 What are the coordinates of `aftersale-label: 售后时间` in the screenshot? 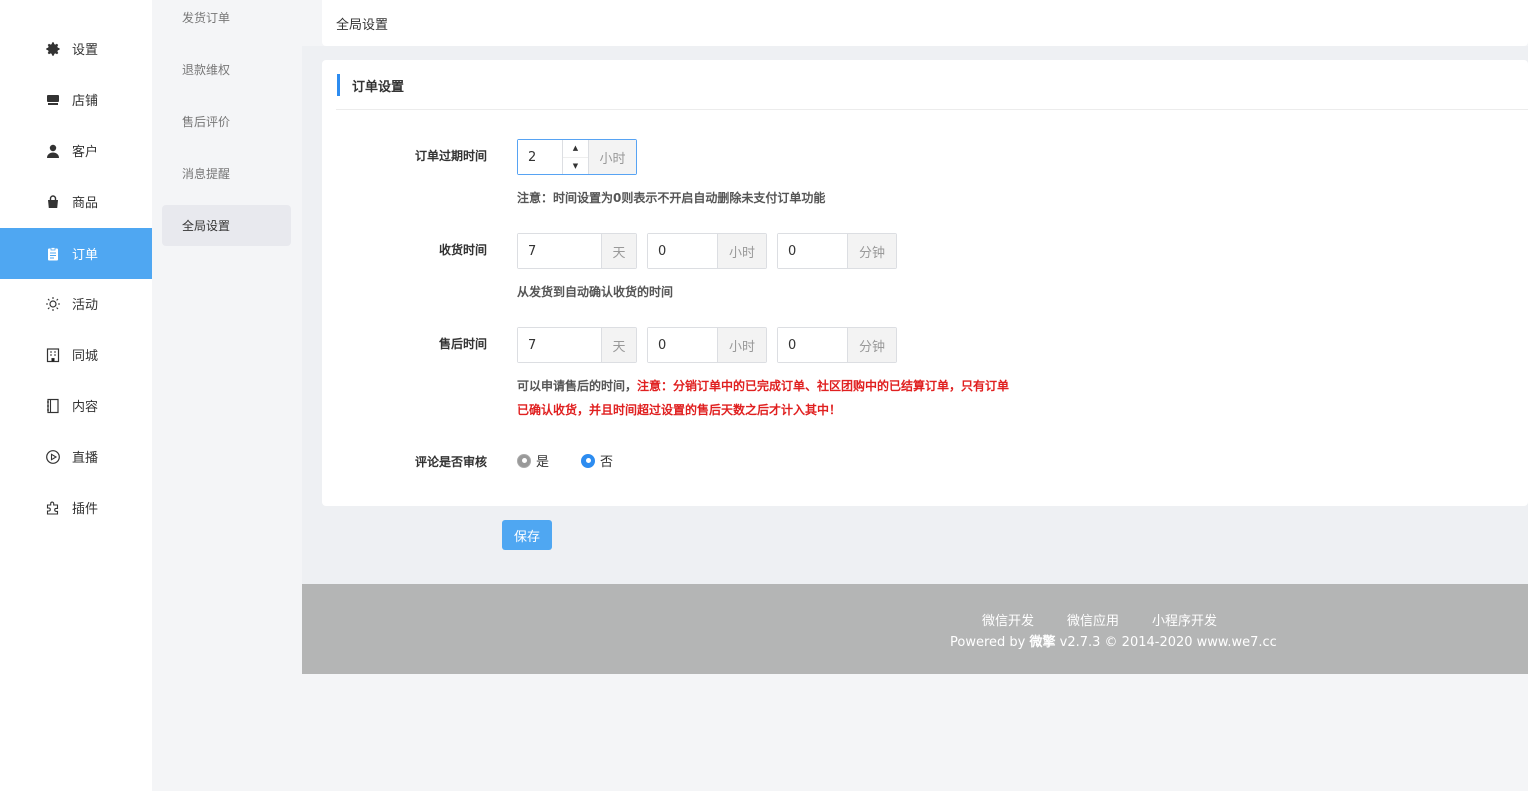 It's located at (462, 344).